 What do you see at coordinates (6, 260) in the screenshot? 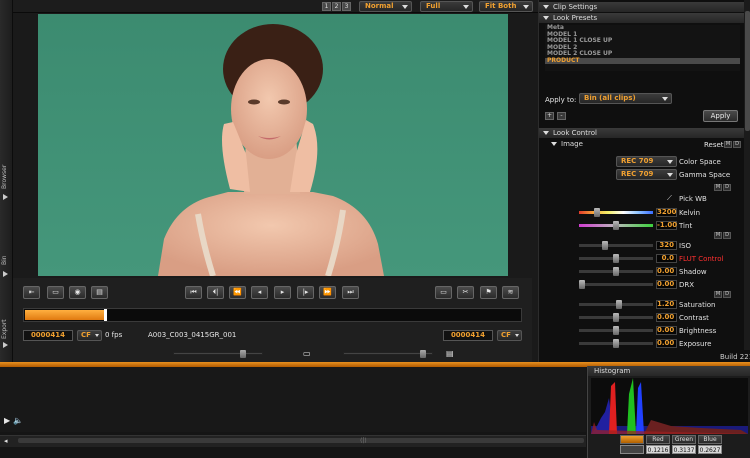
I see `bin-tab: Bin` at bounding box center [6, 260].